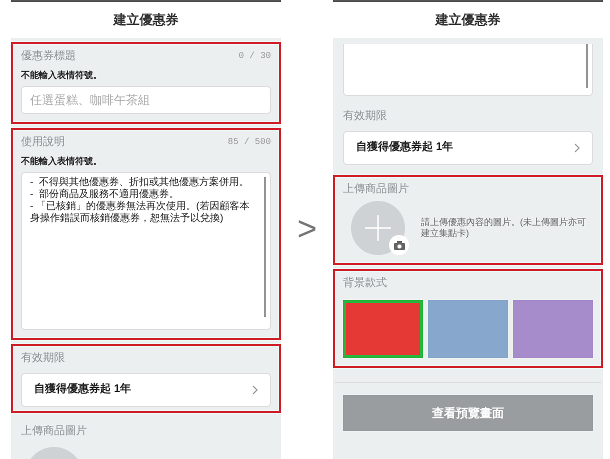  What do you see at coordinates (378, 228) in the screenshot?
I see `plus-icon` at bounding box center [378, 228].